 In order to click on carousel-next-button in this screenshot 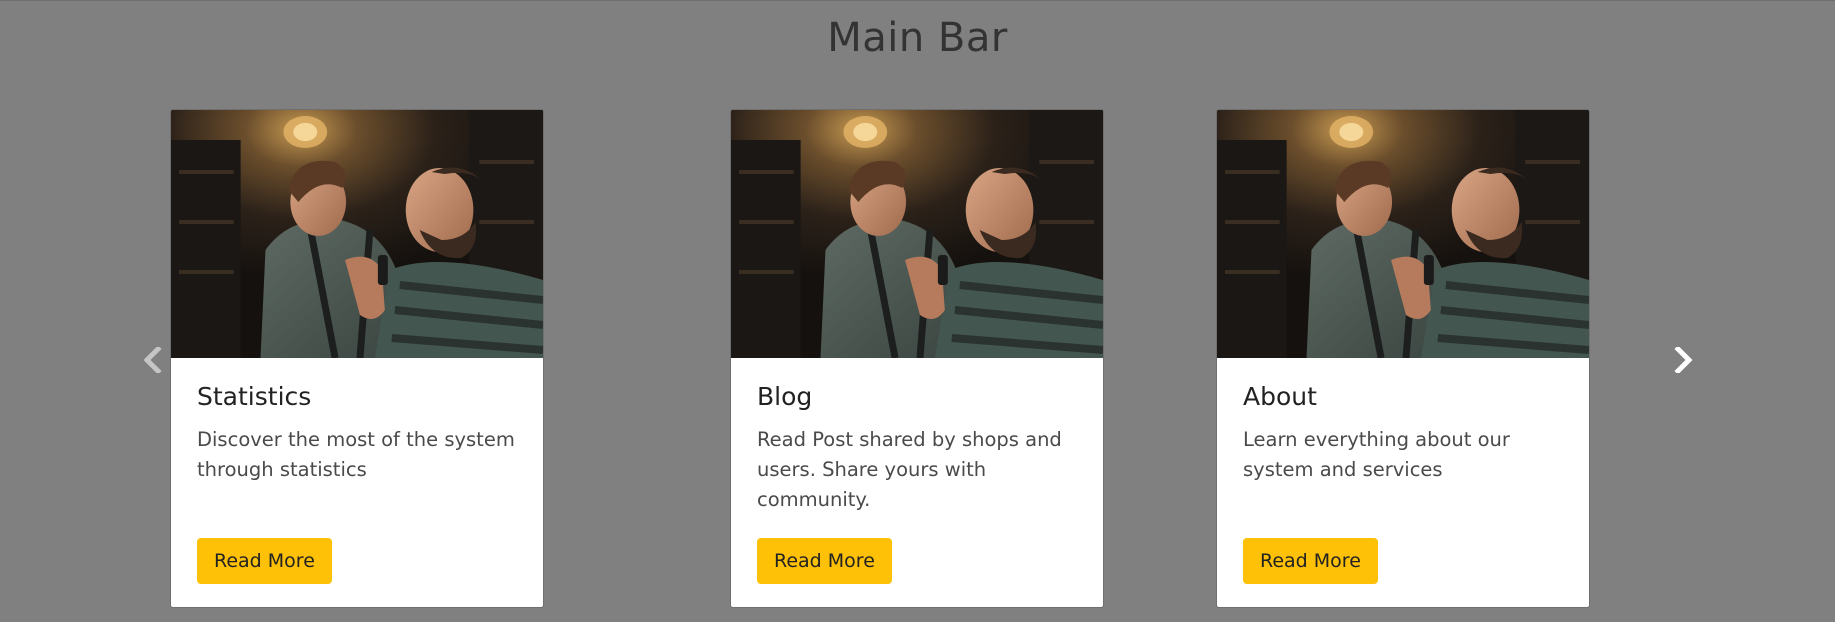, I will do `click(1683, 360)`.